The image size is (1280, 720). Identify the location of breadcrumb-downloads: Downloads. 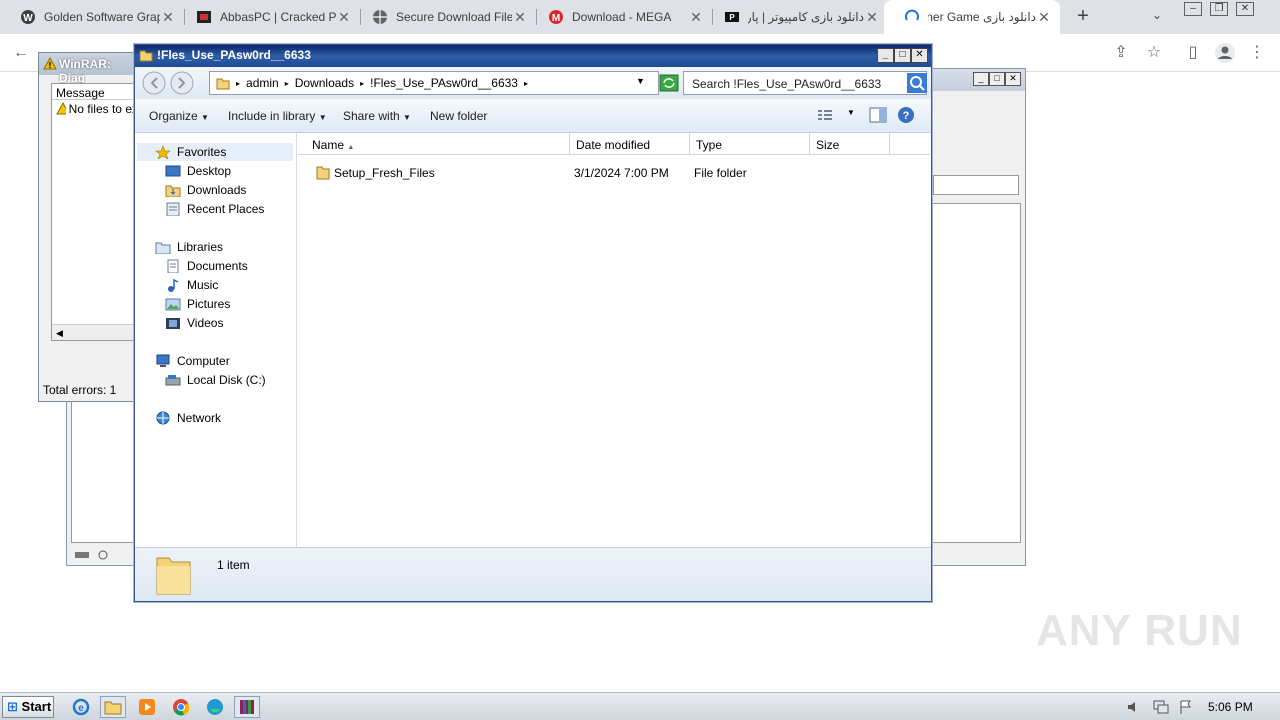
(324, 83).